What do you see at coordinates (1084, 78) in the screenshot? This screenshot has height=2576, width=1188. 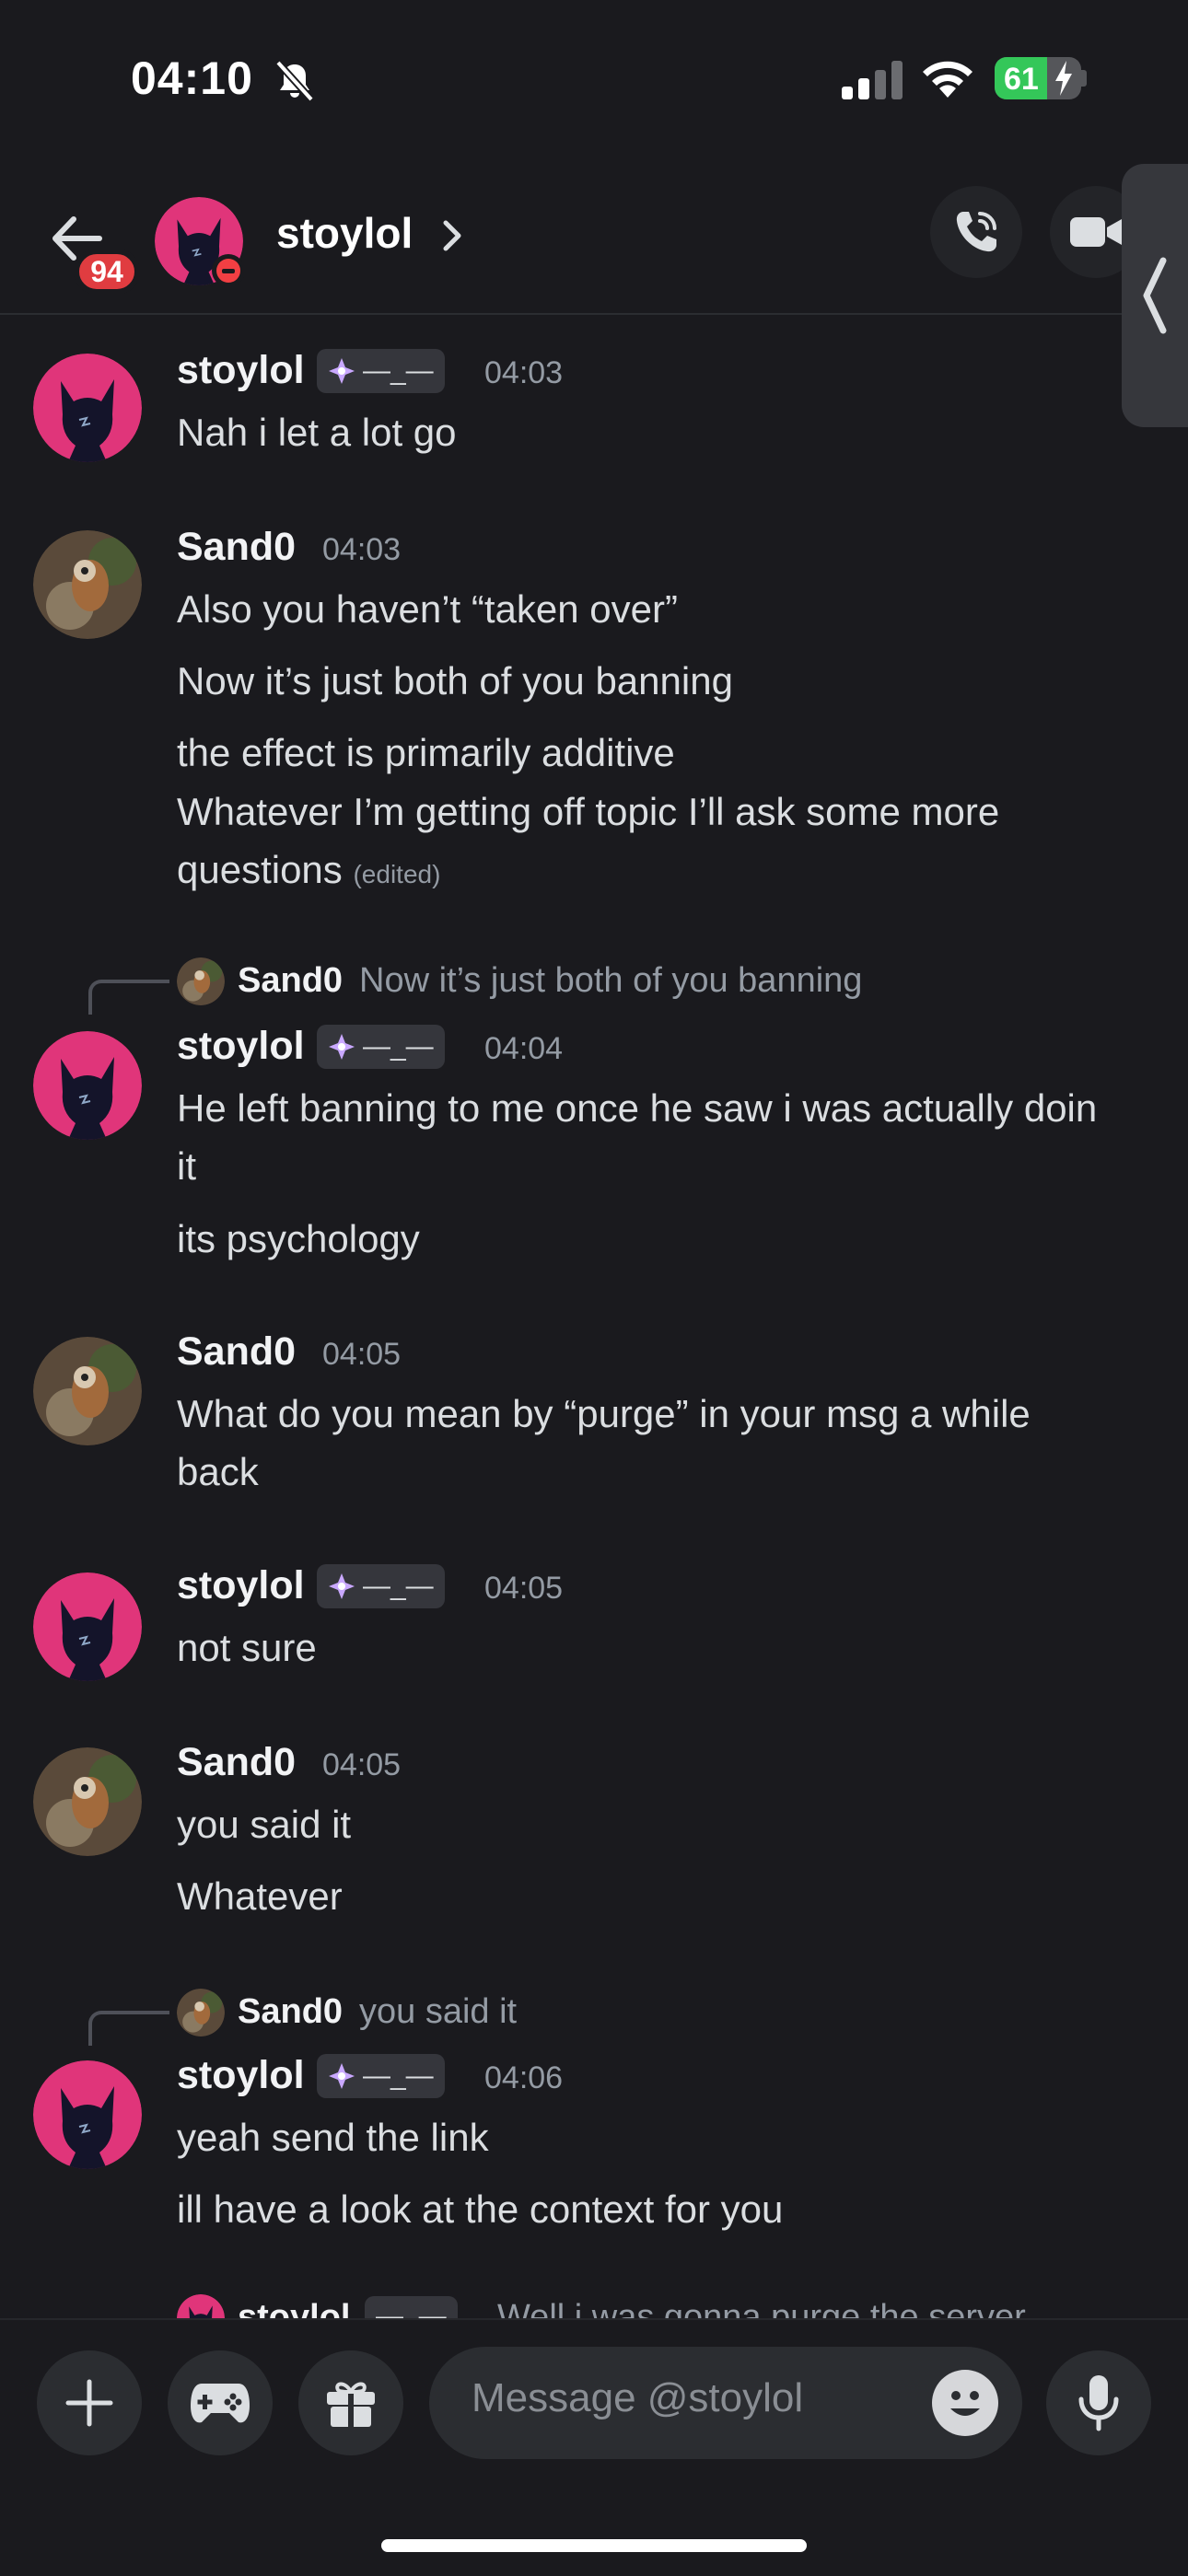 I see `battery-tip` at bounding box center [1084, 78].